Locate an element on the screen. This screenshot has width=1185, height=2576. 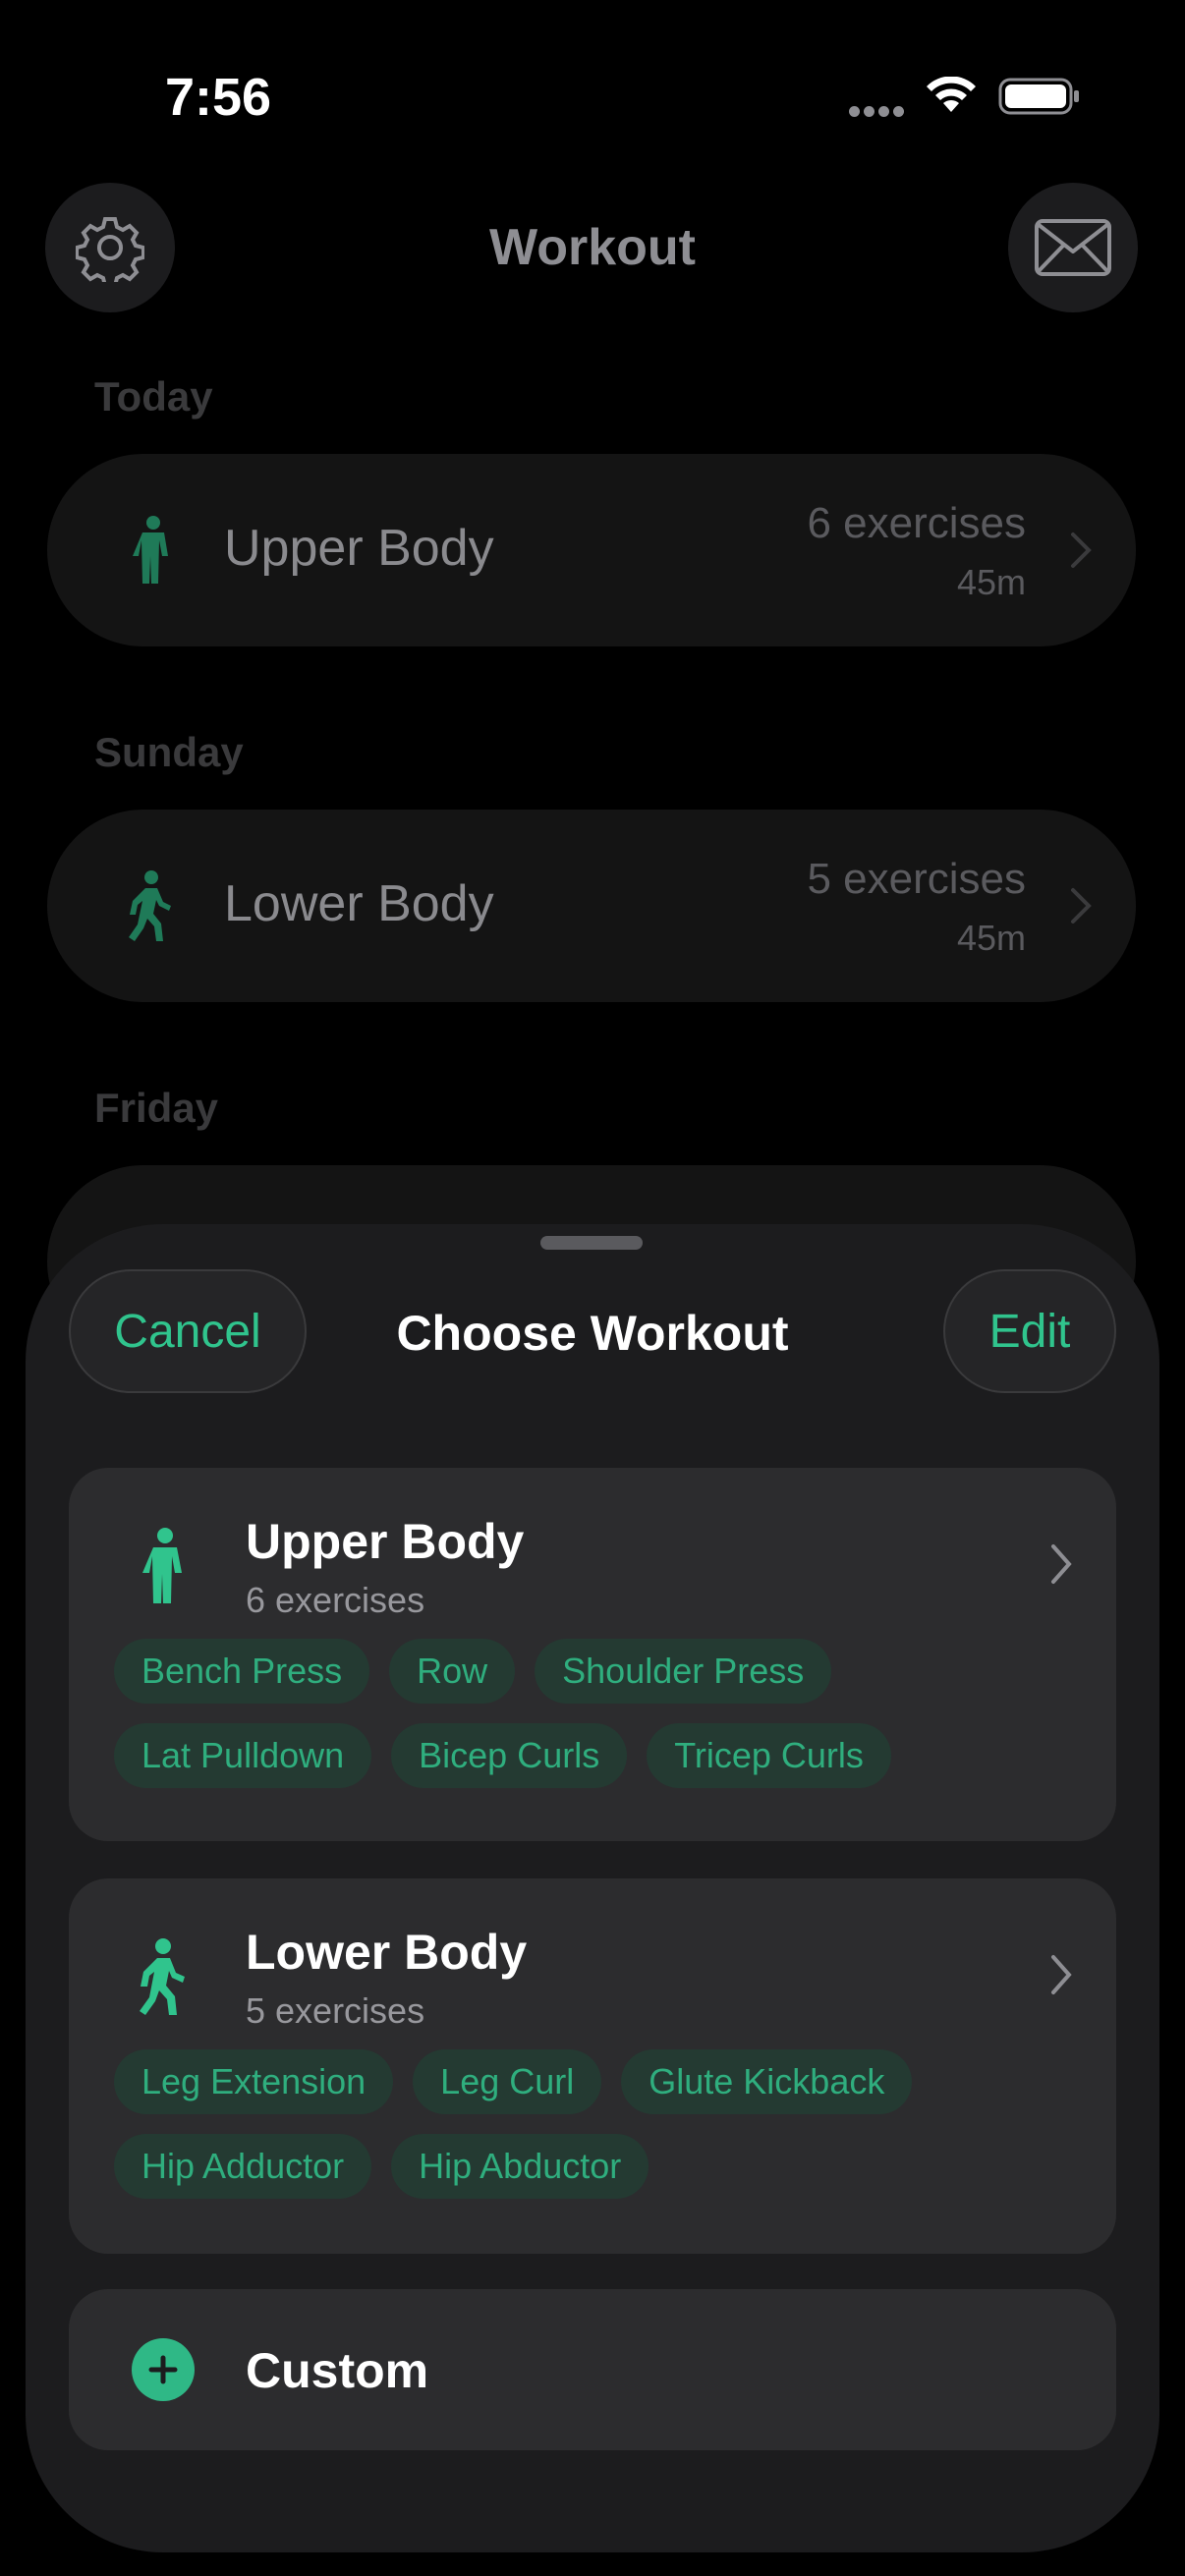
exercise-tag: Tricep Curls is located at coordinates (769, 1755).